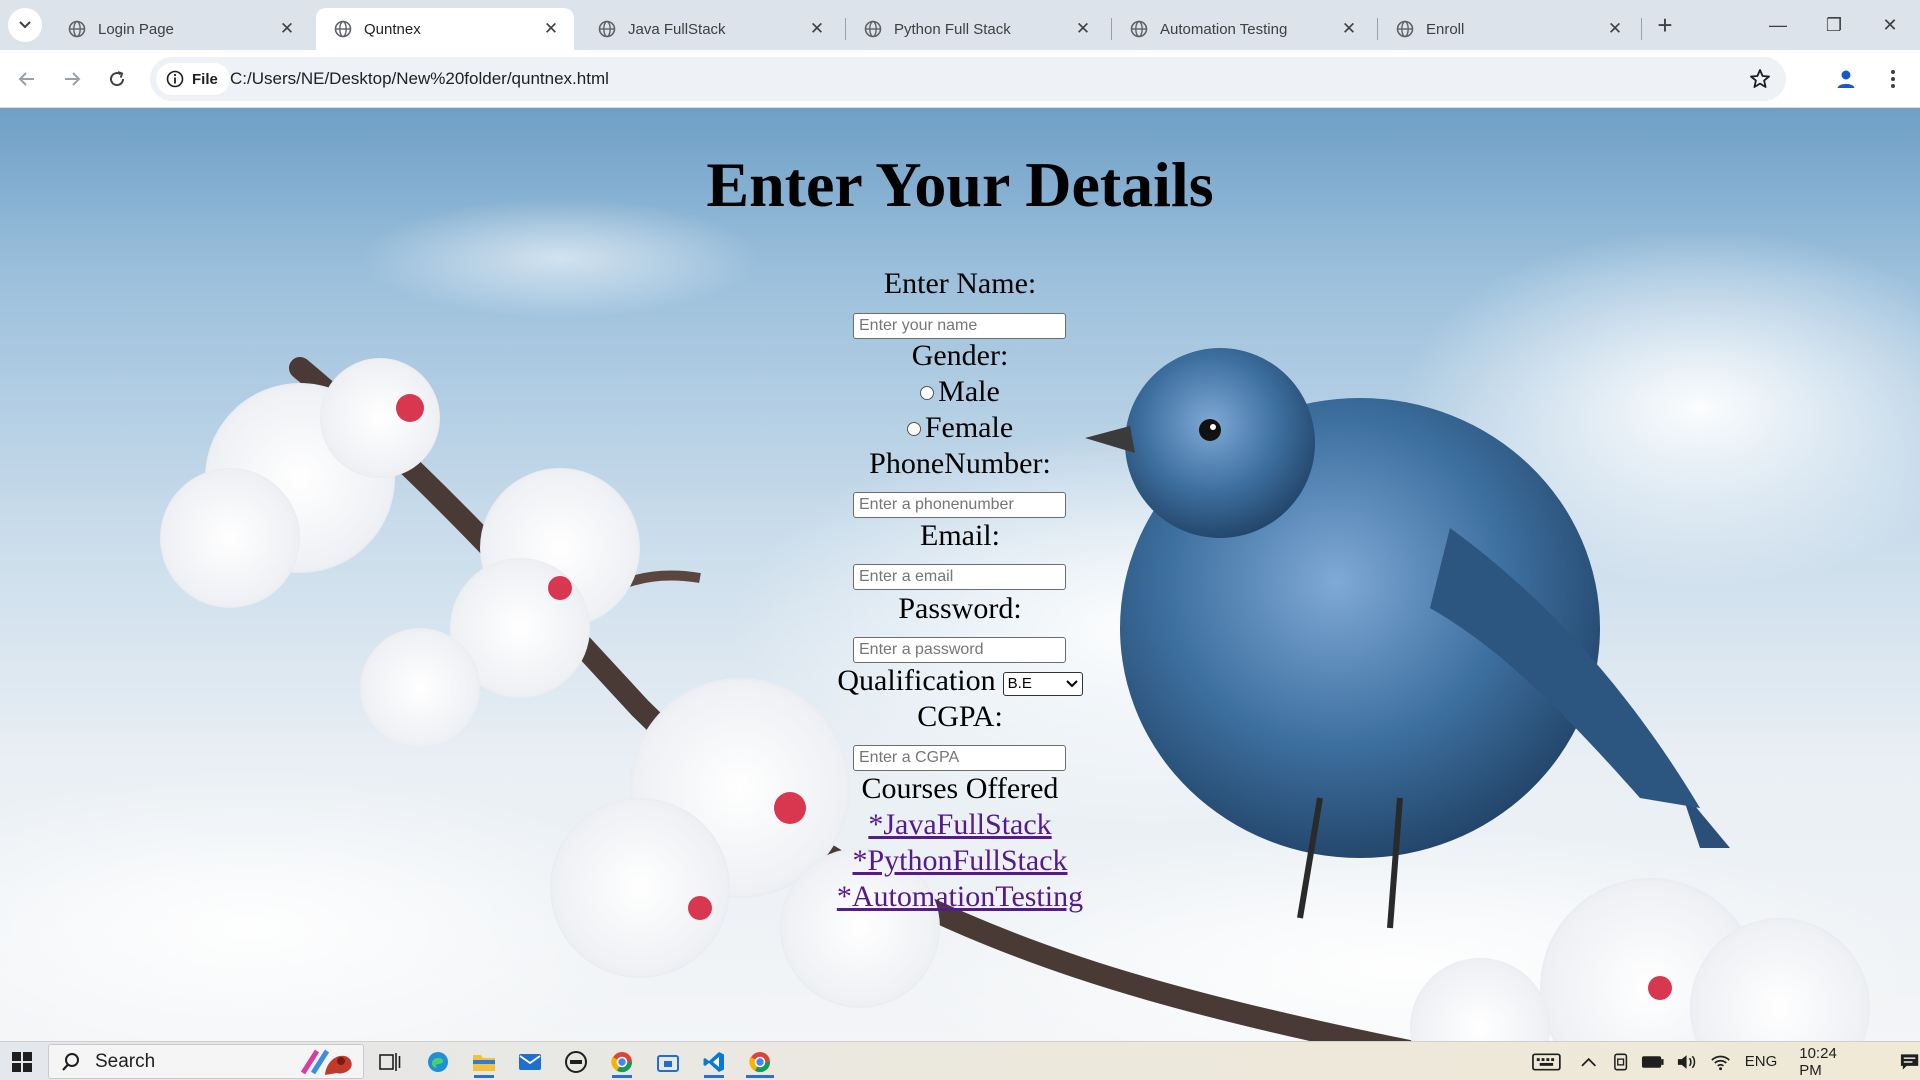  Describe the element at coordinates (175, 79) in the screenshot. I see `info-icon` at that location.